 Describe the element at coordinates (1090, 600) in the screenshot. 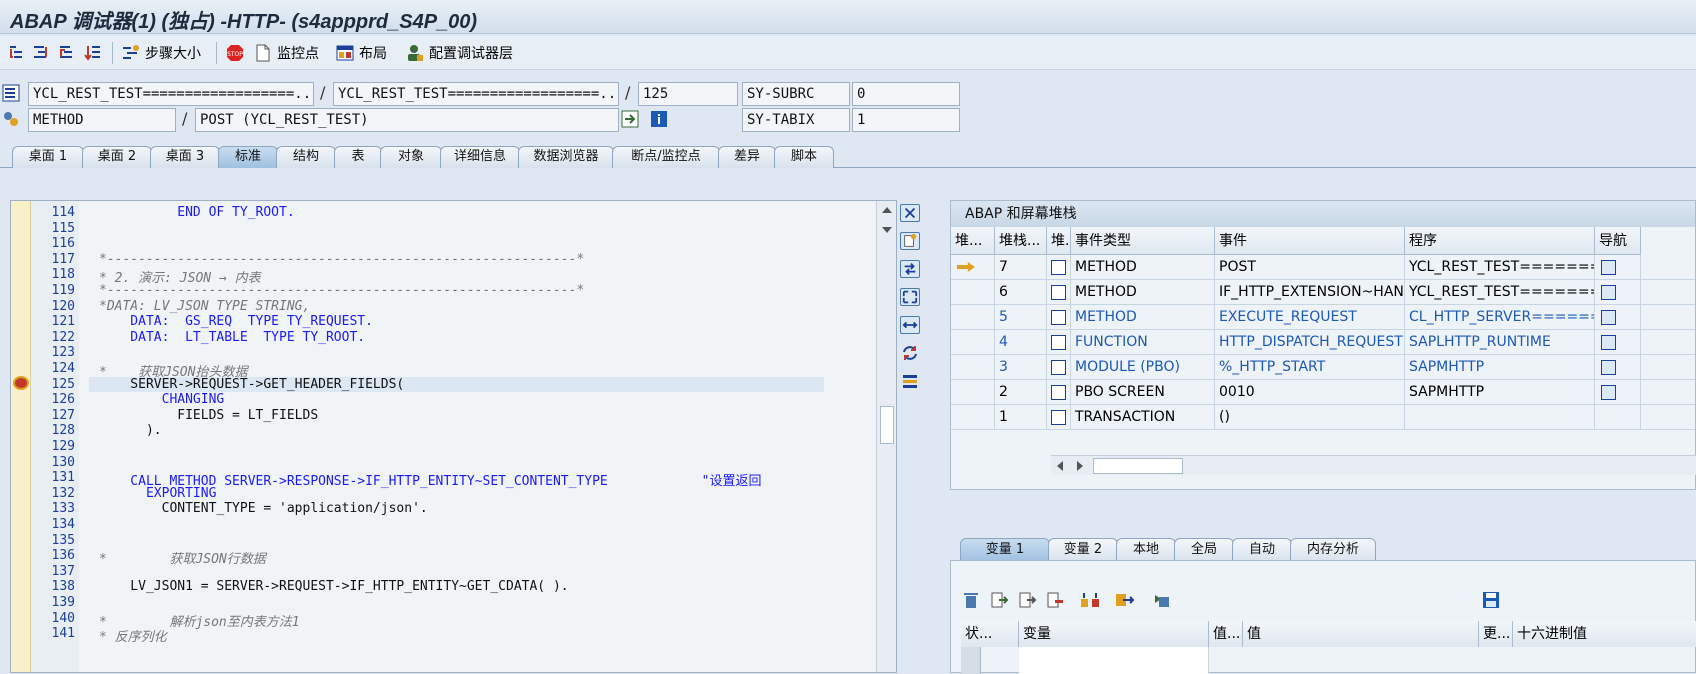

I see `transfer-icon` at that location.